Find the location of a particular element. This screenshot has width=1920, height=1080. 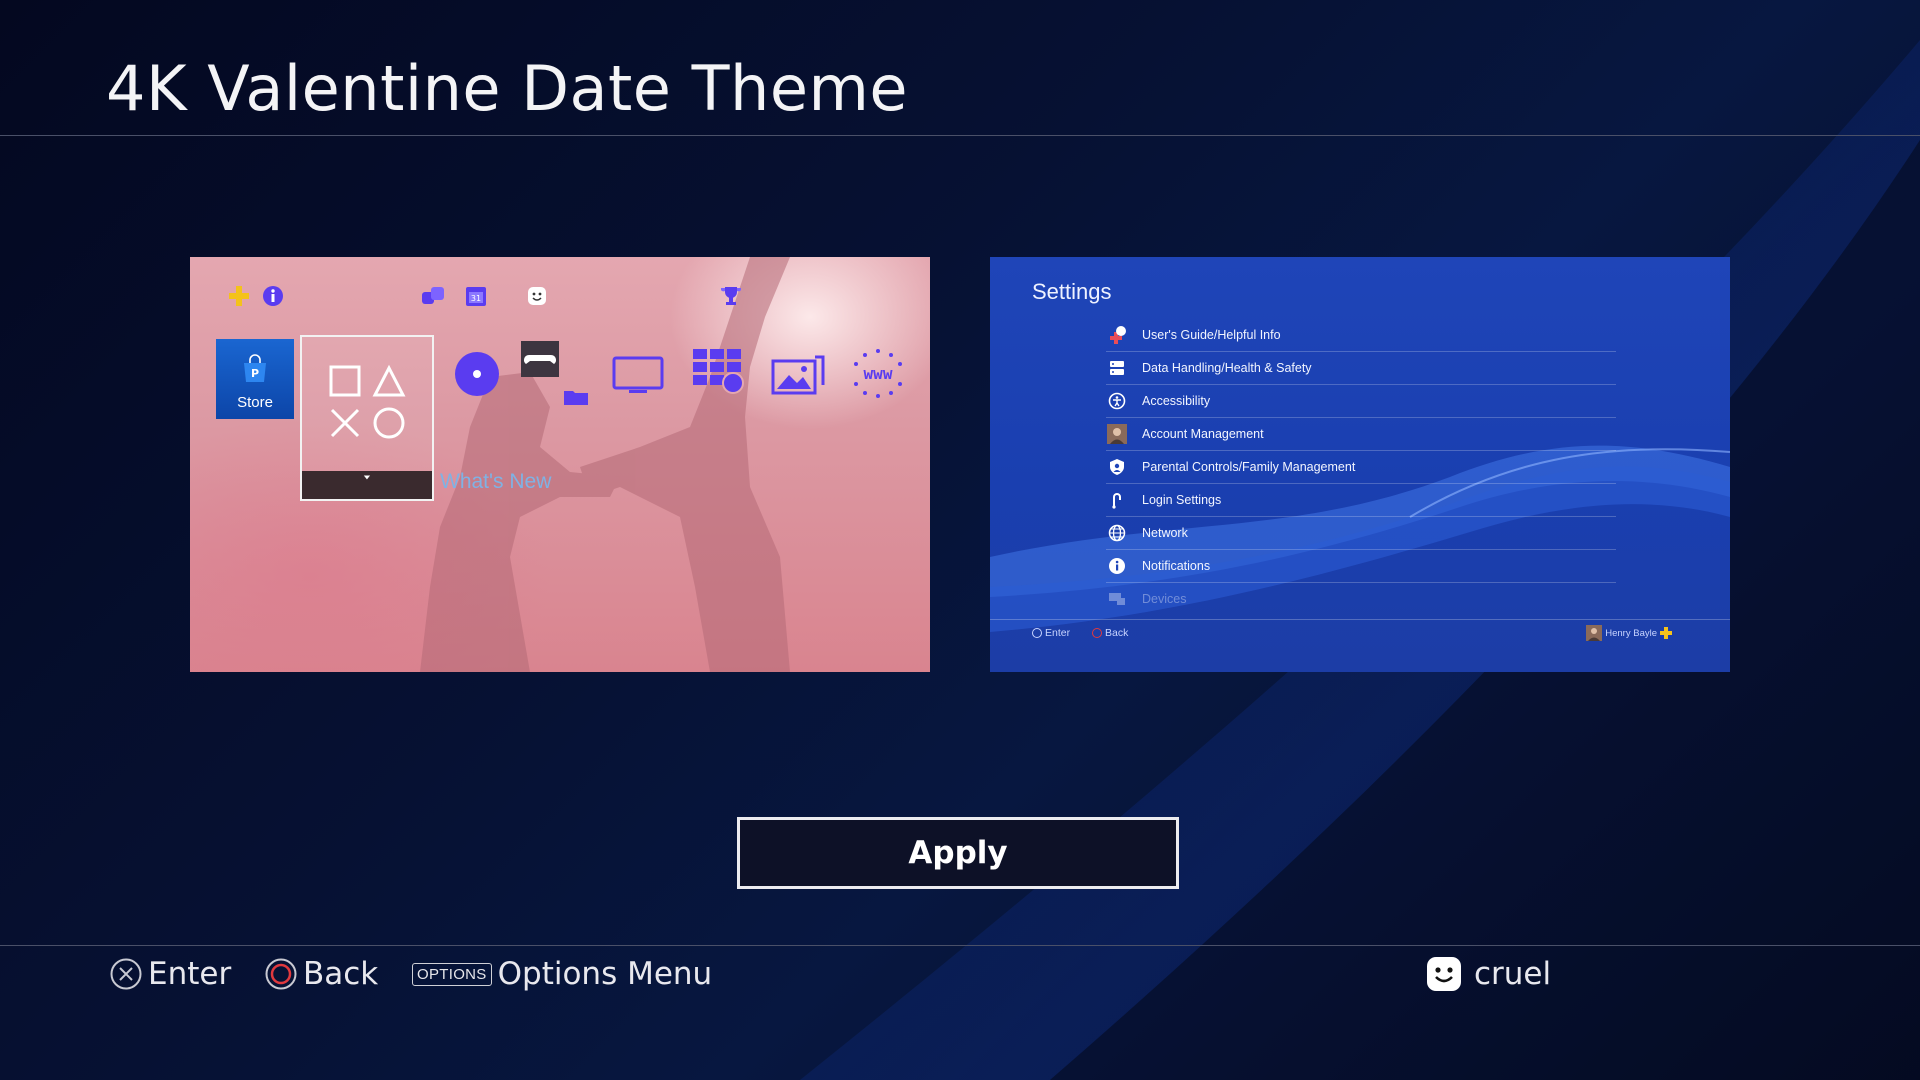

settings-footer: Enter Back Henry Bayle is located at coordinates (1352, 635).